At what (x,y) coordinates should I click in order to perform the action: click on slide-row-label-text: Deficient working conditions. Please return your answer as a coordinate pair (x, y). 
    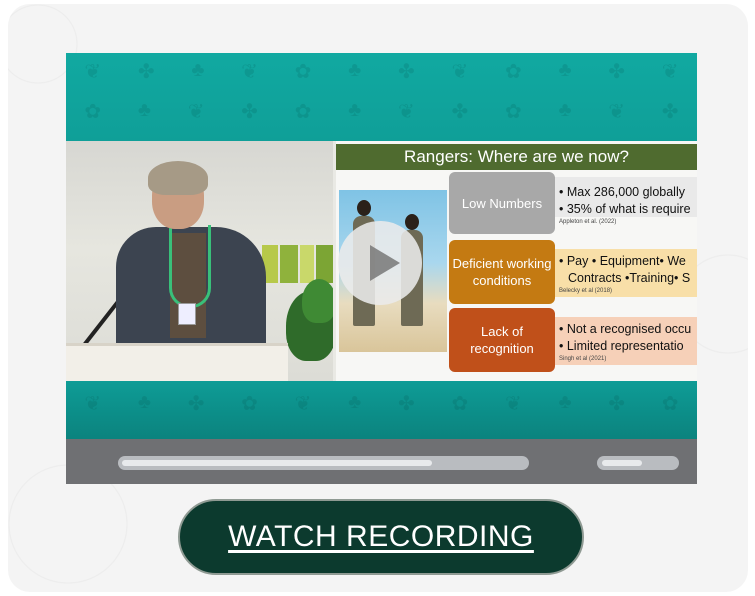
    Looking at the image, I should click on (502, 272).